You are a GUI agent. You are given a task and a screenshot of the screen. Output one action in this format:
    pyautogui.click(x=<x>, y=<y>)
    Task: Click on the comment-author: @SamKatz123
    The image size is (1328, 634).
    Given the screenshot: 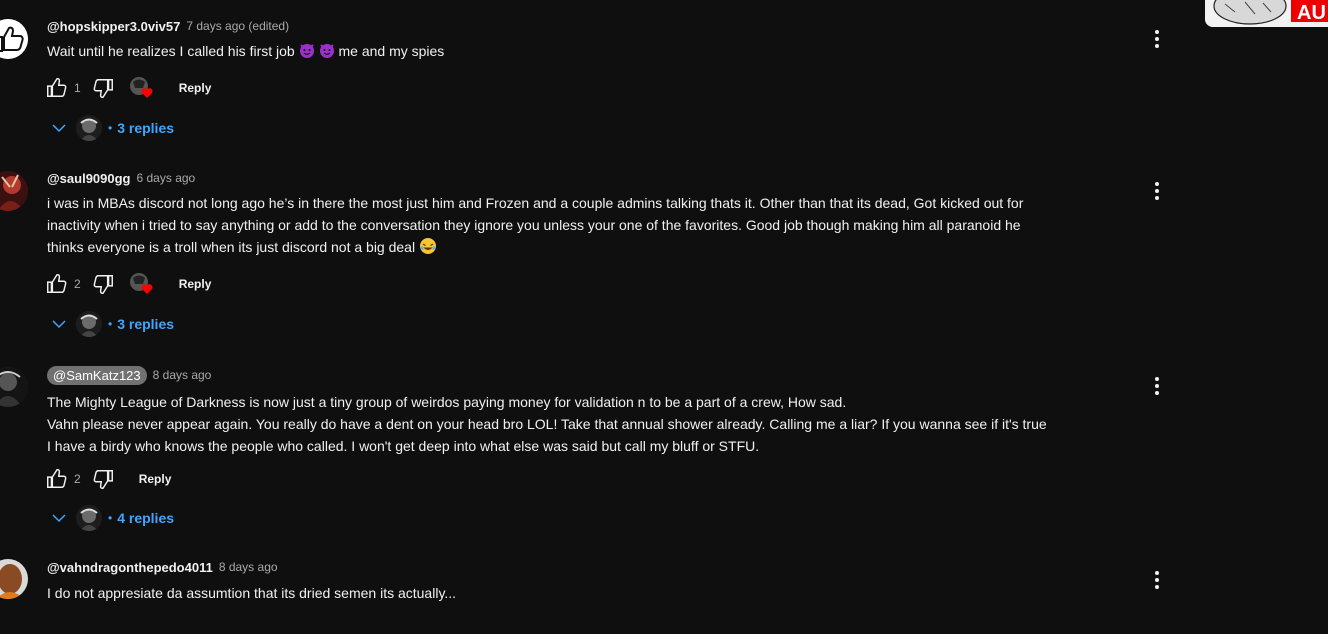 What is the action you would take?
    pyautogui.click(x=97, y=375)
    